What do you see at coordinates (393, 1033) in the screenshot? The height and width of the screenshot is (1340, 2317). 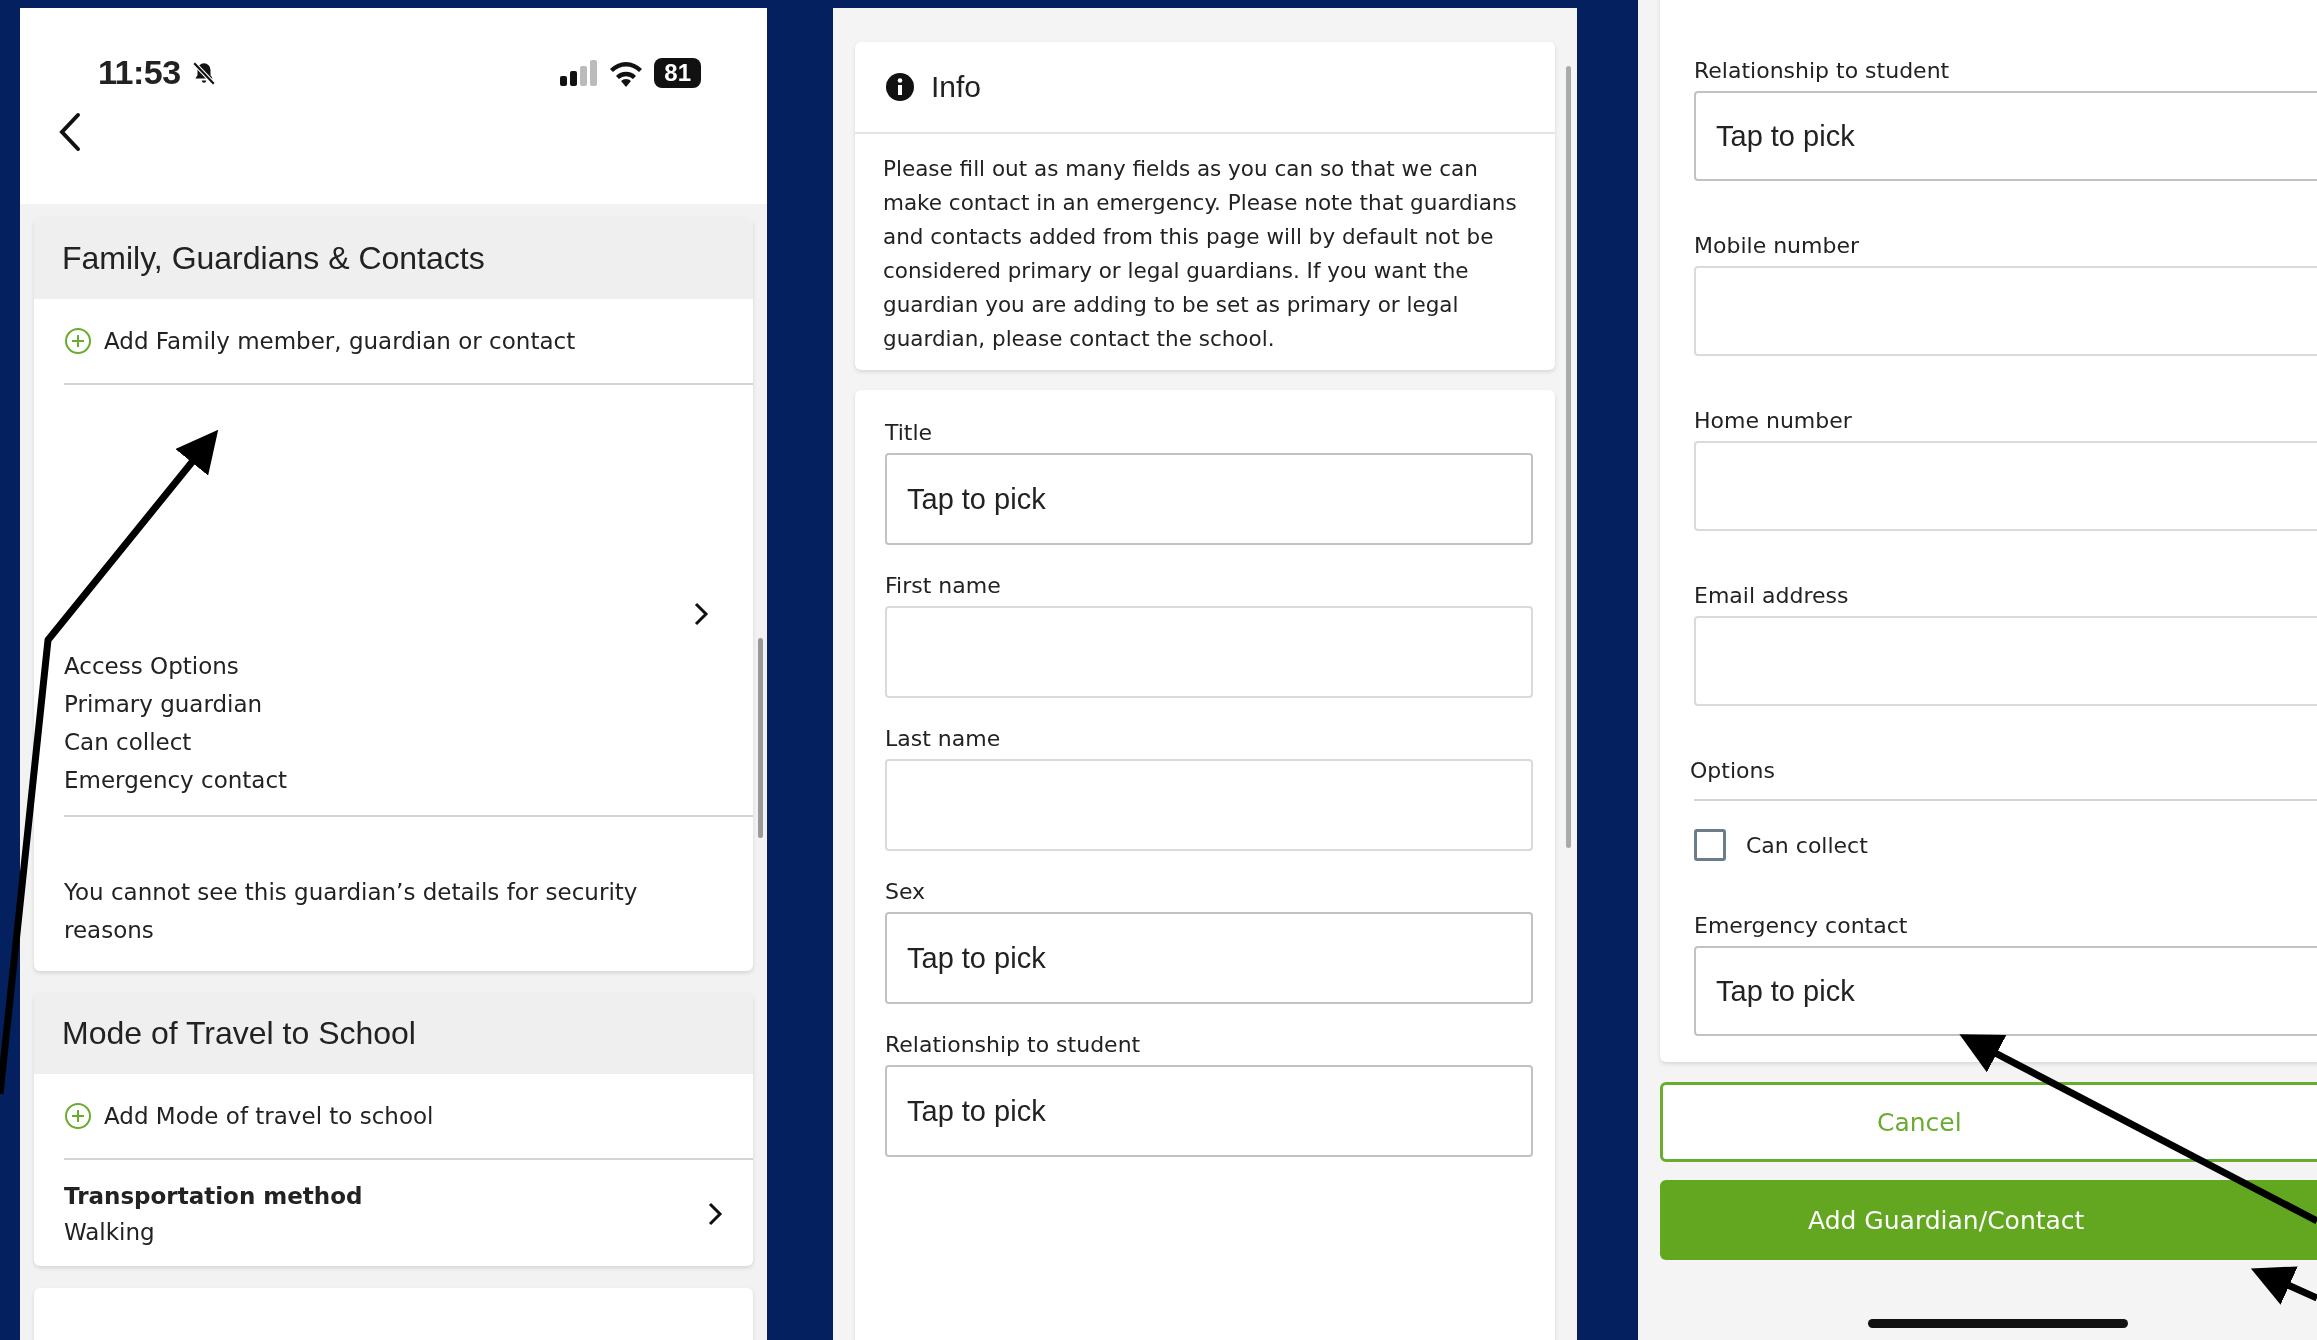 I see `section-header: Mode of Travel to School` at bounding box center [393, 1033].